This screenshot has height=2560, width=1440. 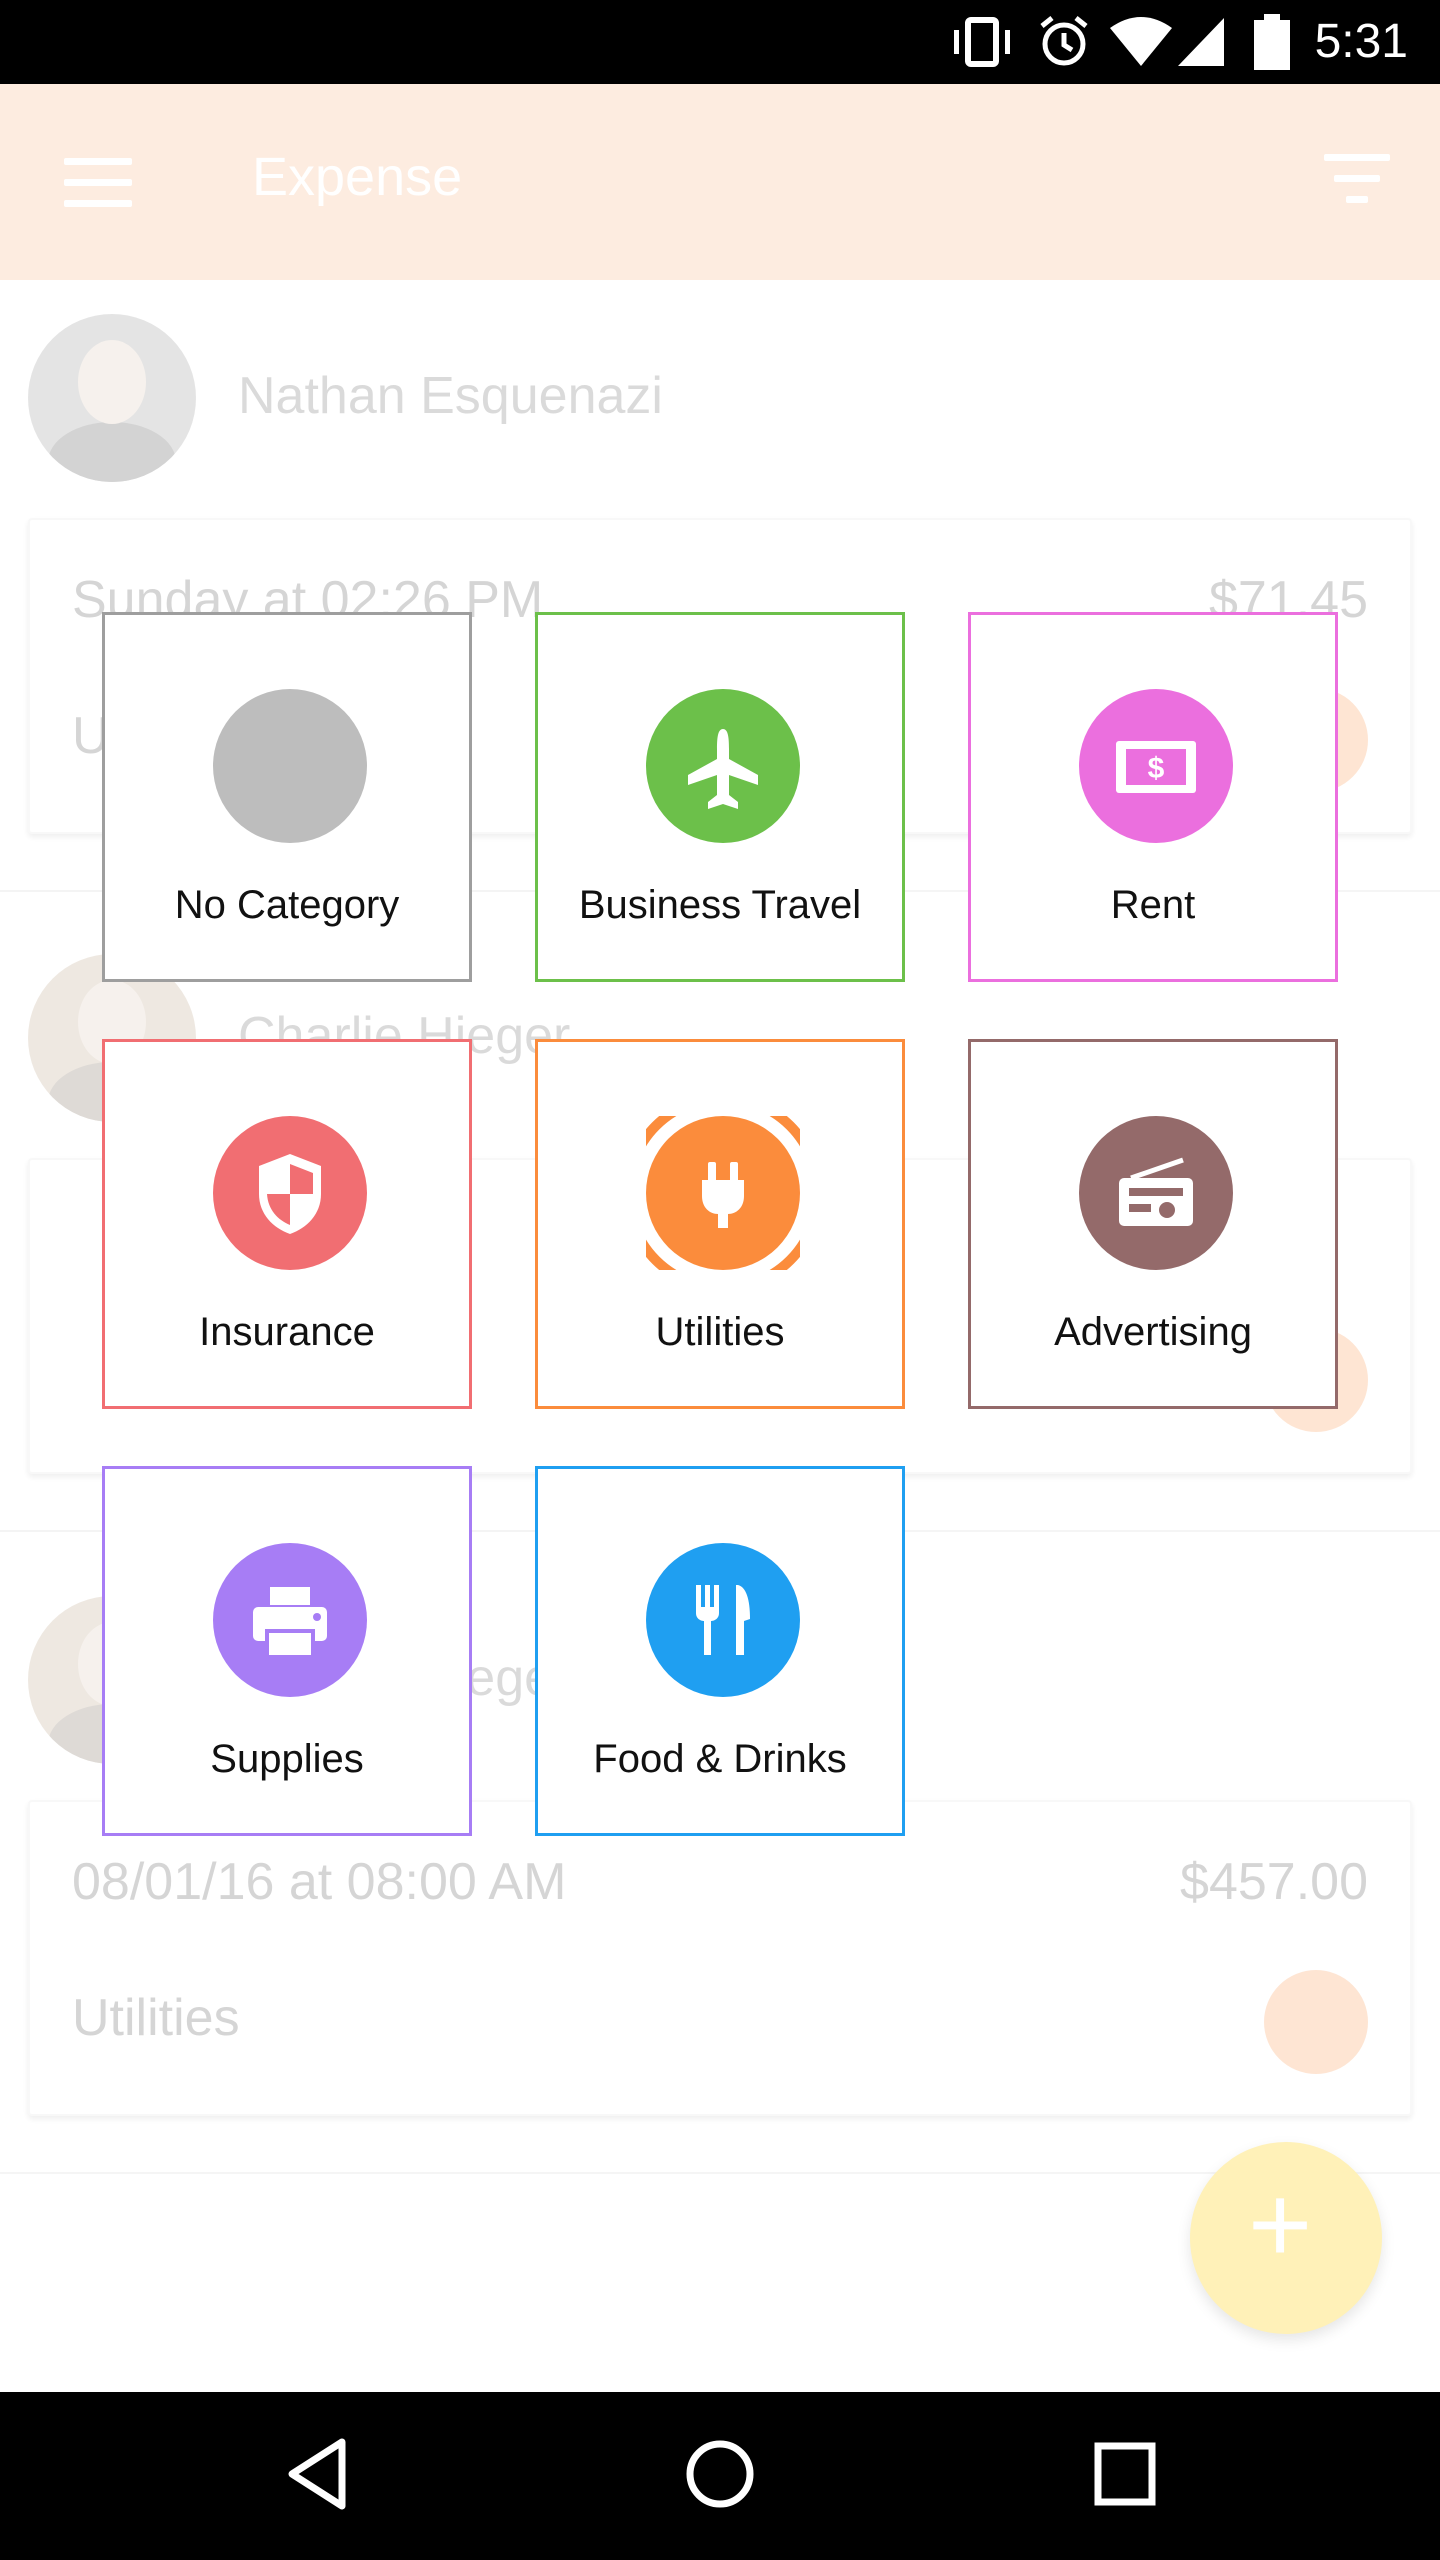 I want to click on category-food-drinks: Food & Drinks, so click(x=720, y=1651).